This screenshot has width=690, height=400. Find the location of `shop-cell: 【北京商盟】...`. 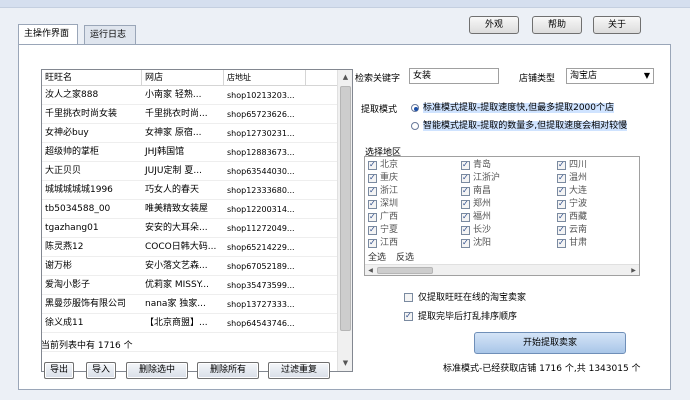

shop-cell: 【北京商盟】... is located at coordinates (176, 323).